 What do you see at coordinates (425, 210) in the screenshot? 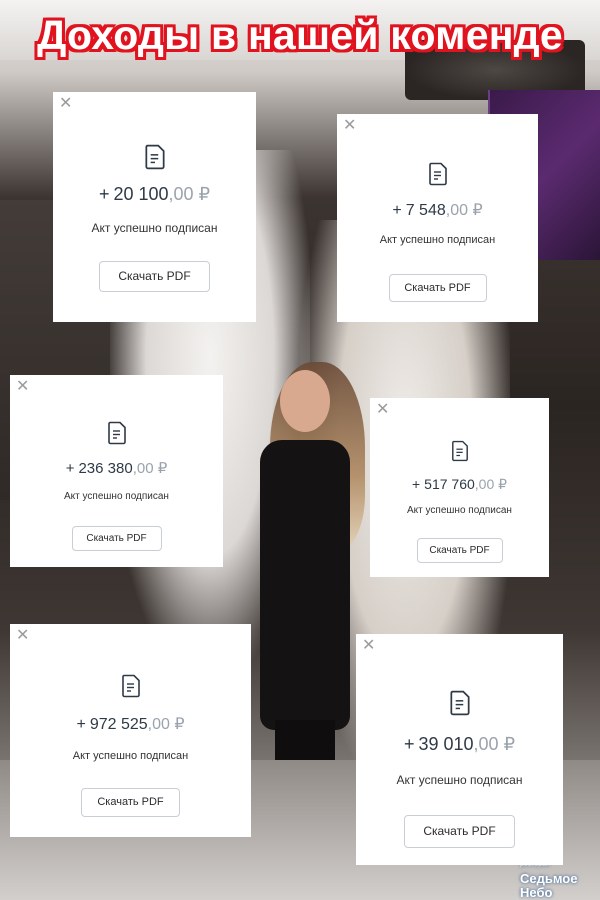
I see `amount-integer: 7 548` at bounding box center [425, 210].